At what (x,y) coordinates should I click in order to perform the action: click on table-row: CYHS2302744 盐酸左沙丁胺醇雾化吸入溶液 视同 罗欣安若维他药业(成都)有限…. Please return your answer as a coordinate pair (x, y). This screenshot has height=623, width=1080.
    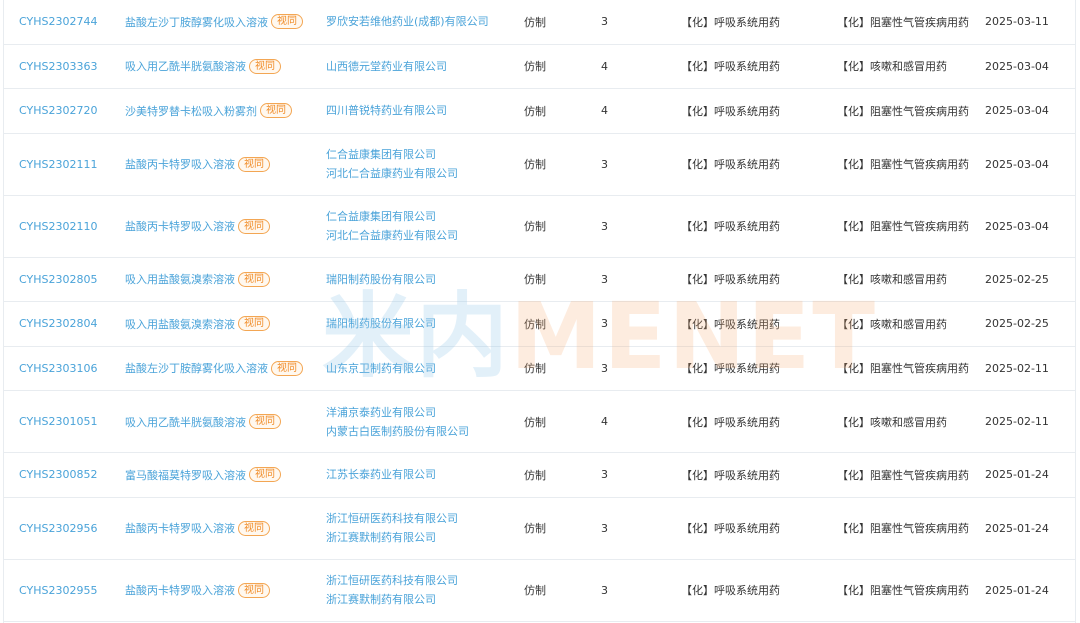
    Looking at the image, I should click on (539, 22).